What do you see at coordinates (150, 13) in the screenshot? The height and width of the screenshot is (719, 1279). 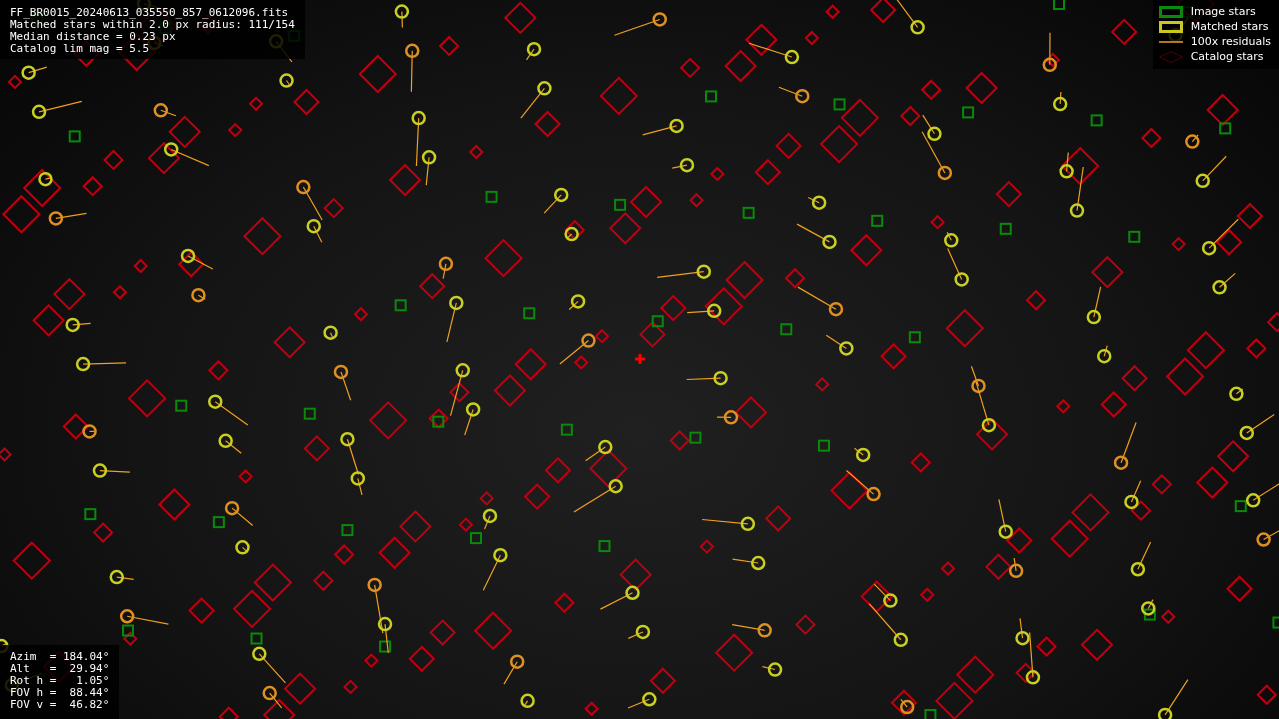 I see `info-text: FF_BR0015_20240613_035550_857_0612096.fits` at bounding box center [150, 13].